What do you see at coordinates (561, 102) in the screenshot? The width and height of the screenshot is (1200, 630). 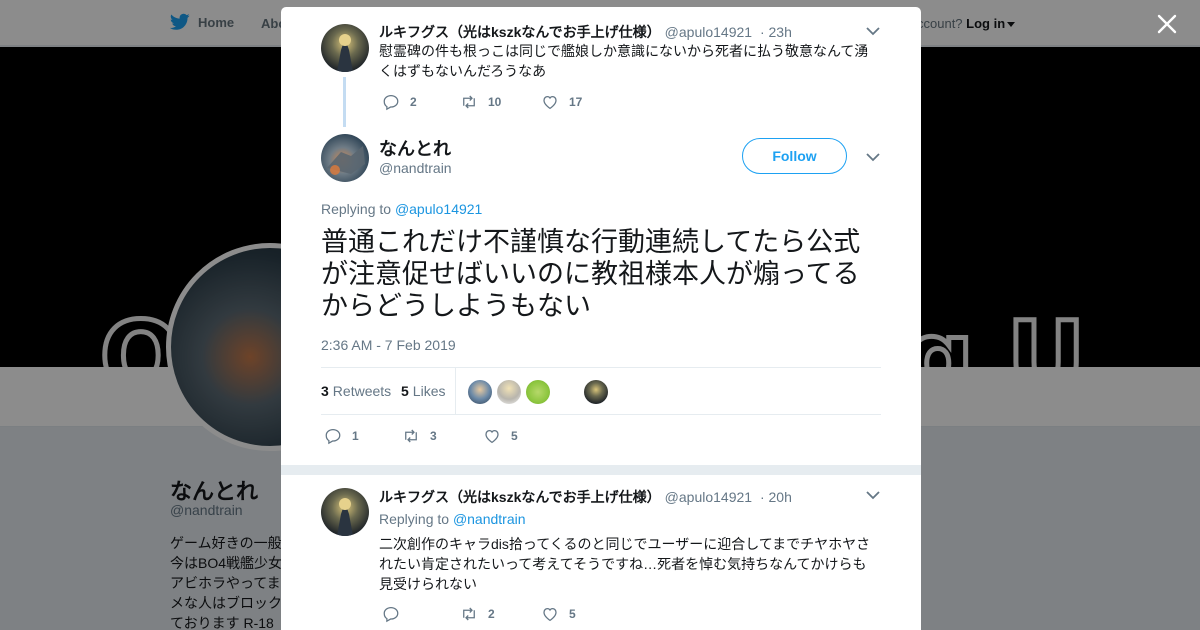 I see `like-action: 17` at bounding box center [561, 102].